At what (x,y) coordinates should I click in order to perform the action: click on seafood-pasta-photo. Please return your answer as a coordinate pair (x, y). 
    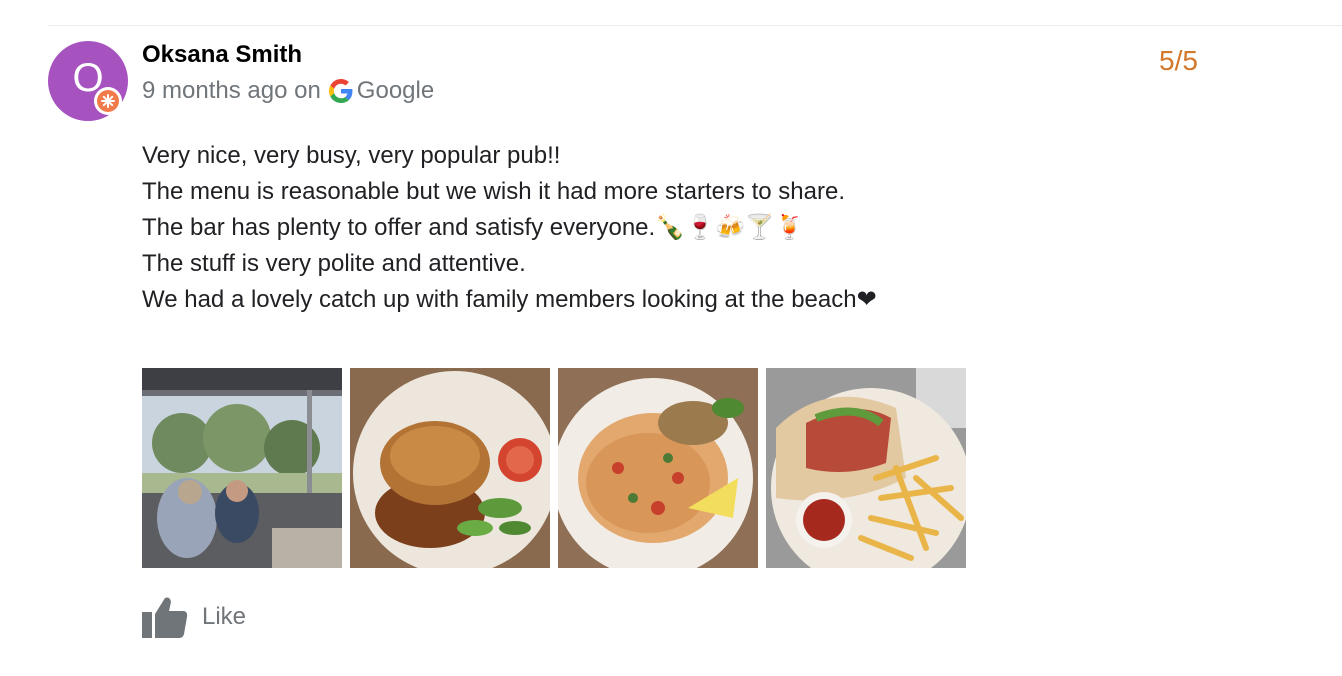
    Looking at the image, I should click on (658, 468).